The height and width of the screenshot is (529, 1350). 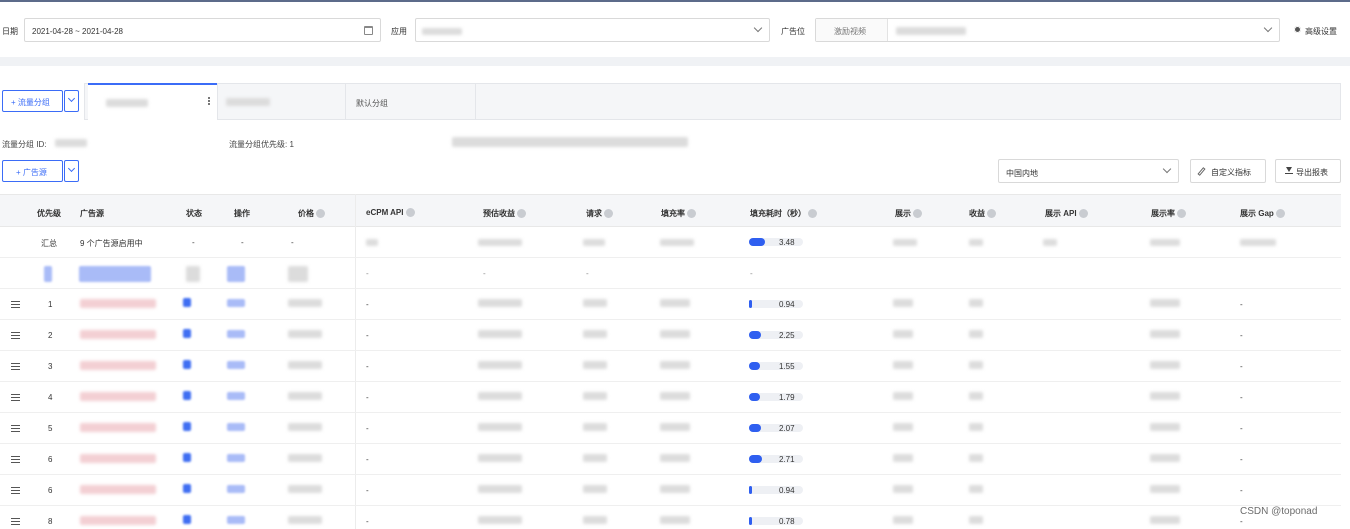 I want to click on placement-select: 激励视频, so click(x=1047, y=30).